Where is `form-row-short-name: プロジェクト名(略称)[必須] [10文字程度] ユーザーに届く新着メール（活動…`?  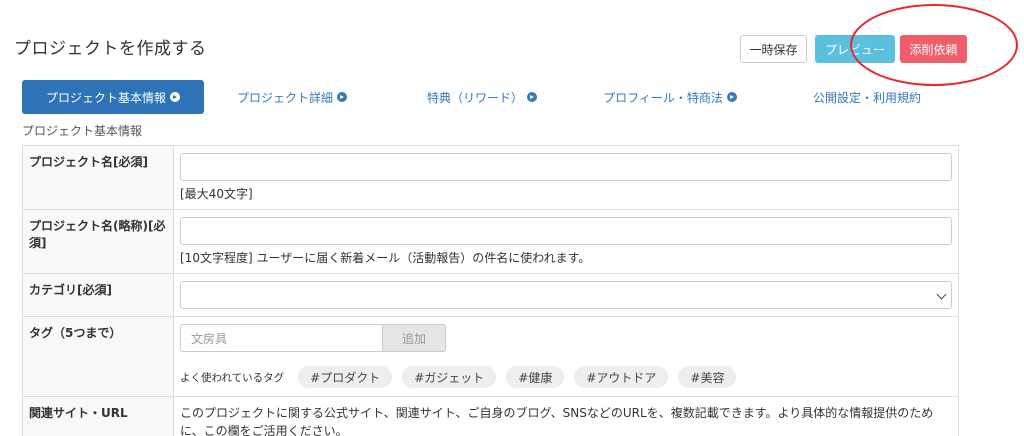 form-row-short-name: プロジェクト名(略称)[必須] [10文字程度] ユーザーに届く新着メール（活動… is located at coordinates (490, 241).